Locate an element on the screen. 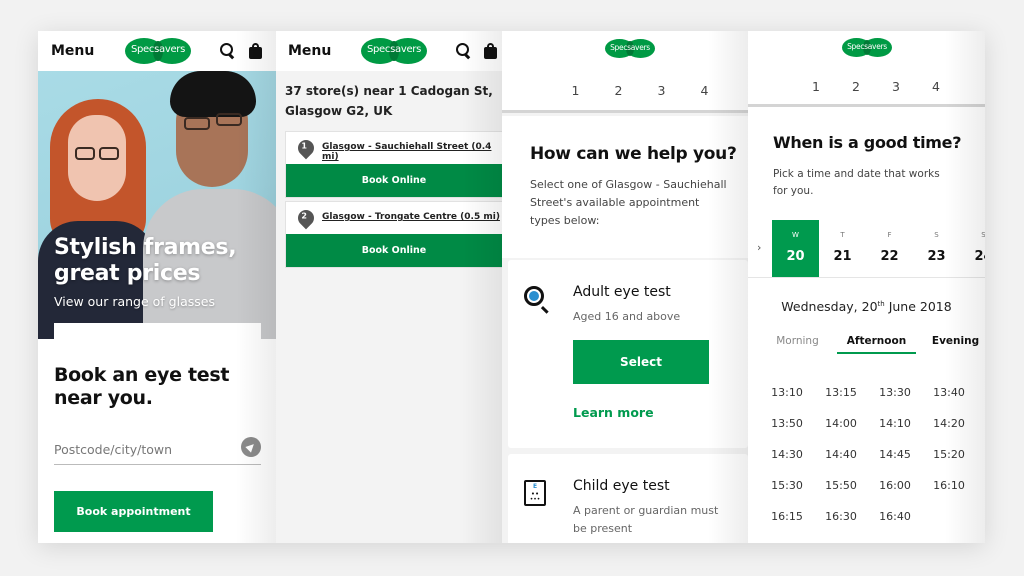  time-slot: 15:20 is located at coordinates (949, 456).